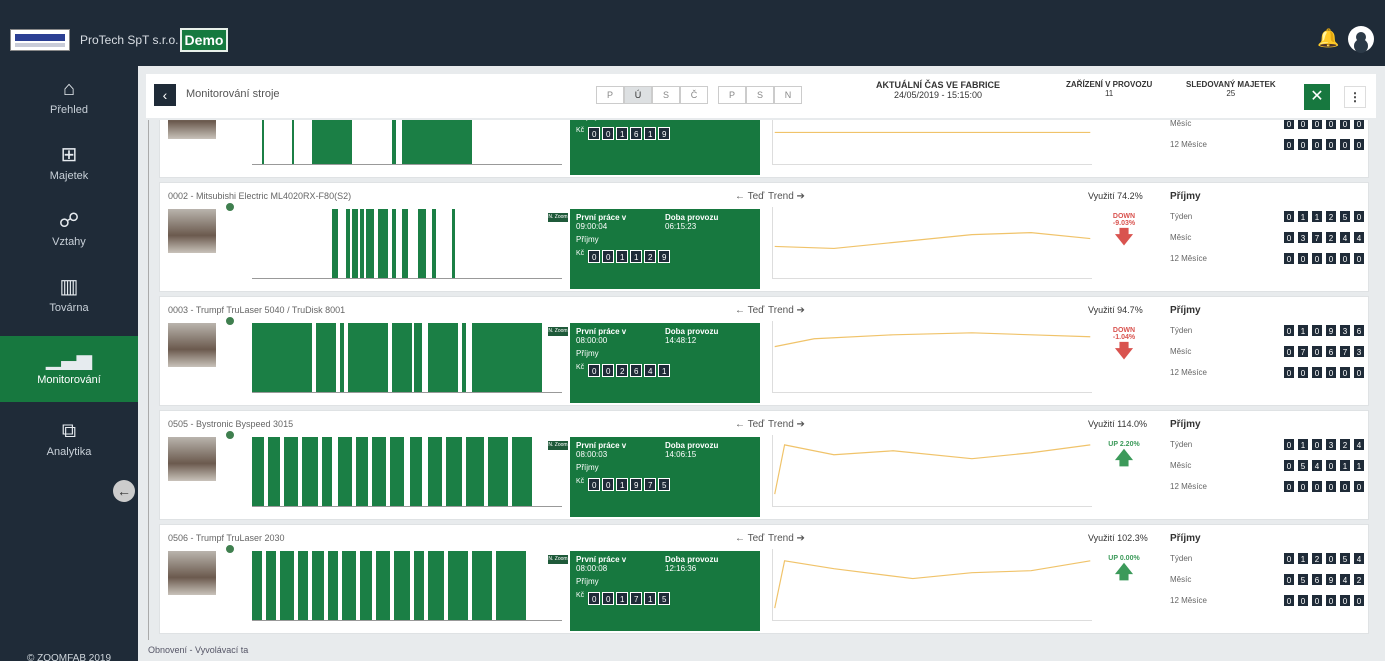 This screenshot has width=1385, height=661. I want to click on shift-tabs: P Ú S Č P S N, so click(699, 96).